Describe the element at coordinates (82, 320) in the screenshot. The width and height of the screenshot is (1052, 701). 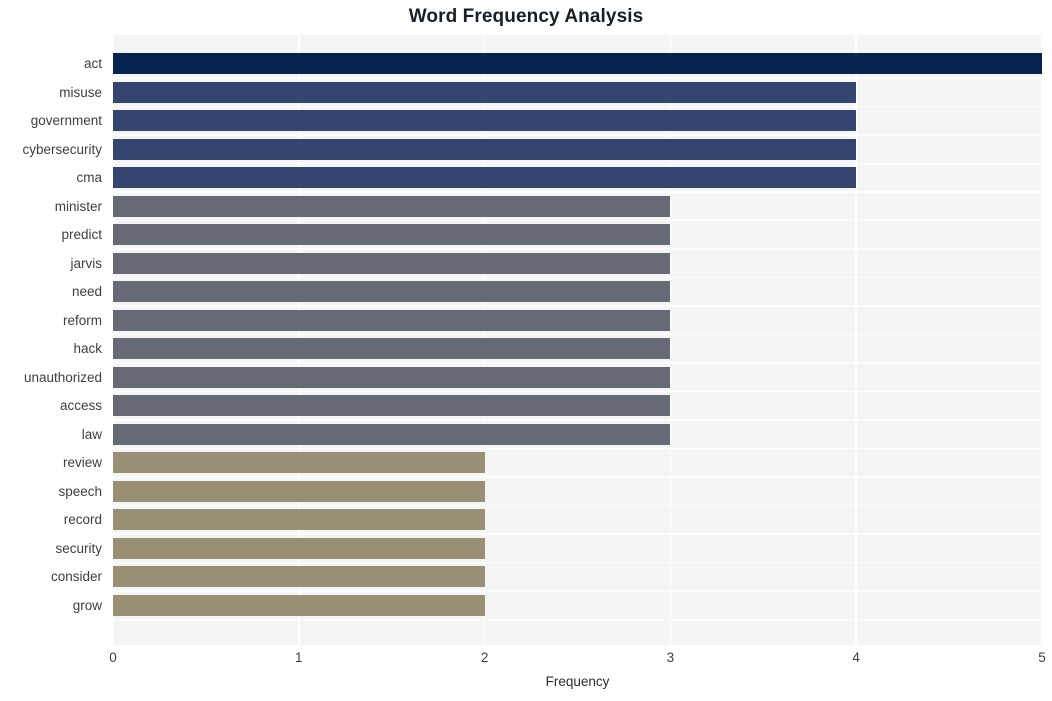
I see `y-tick-label: reform` at that location.